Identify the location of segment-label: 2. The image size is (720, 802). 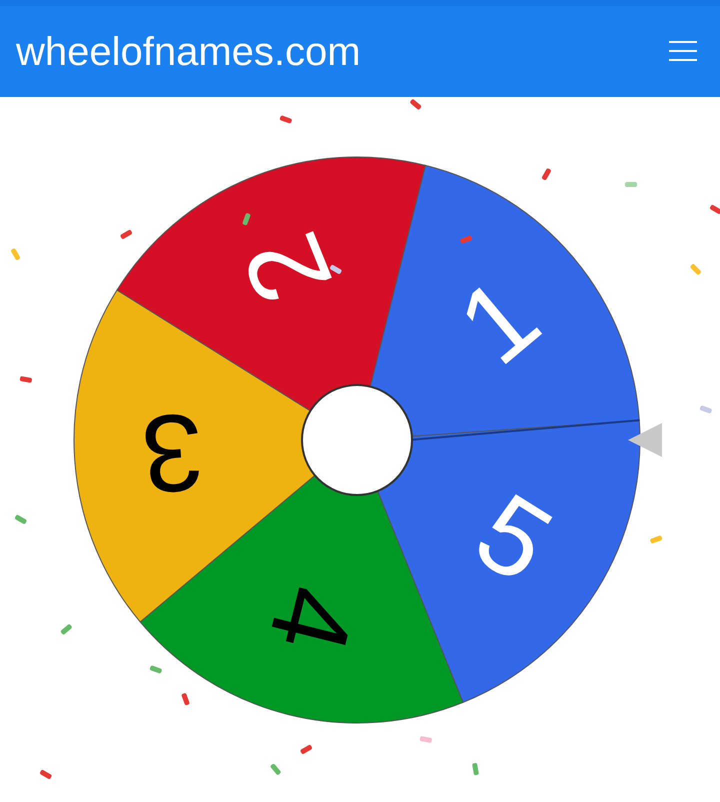
(287, 268).